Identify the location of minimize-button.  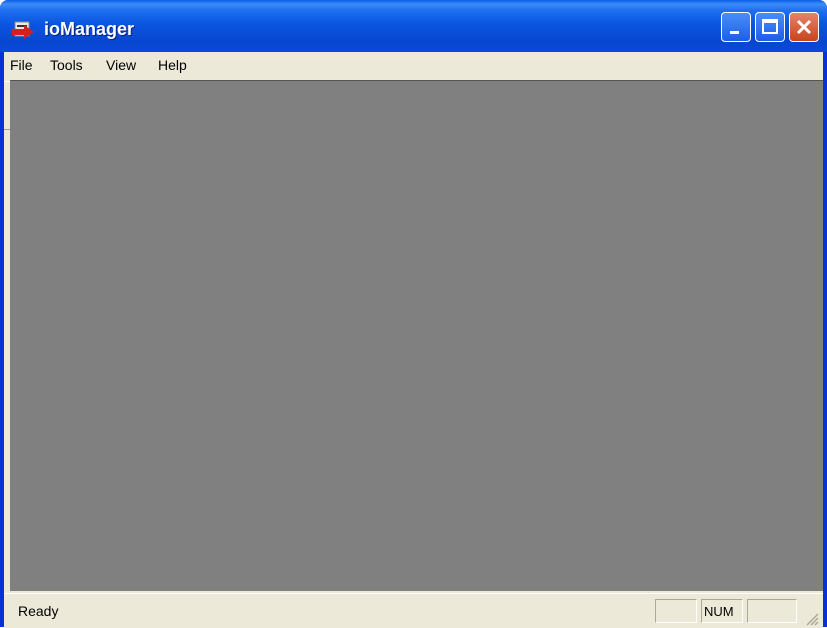
(736, 27).